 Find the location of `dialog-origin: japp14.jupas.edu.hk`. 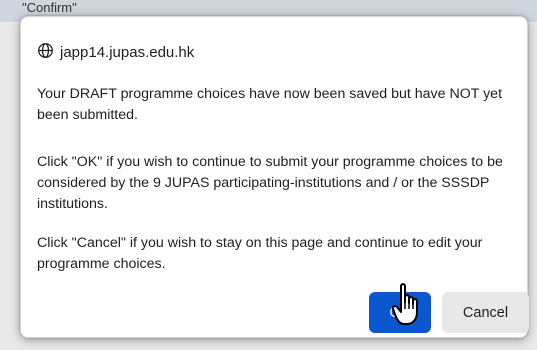

dialog-origin: japp14.jupas.edu.hk is located at coordinates (115, 52).